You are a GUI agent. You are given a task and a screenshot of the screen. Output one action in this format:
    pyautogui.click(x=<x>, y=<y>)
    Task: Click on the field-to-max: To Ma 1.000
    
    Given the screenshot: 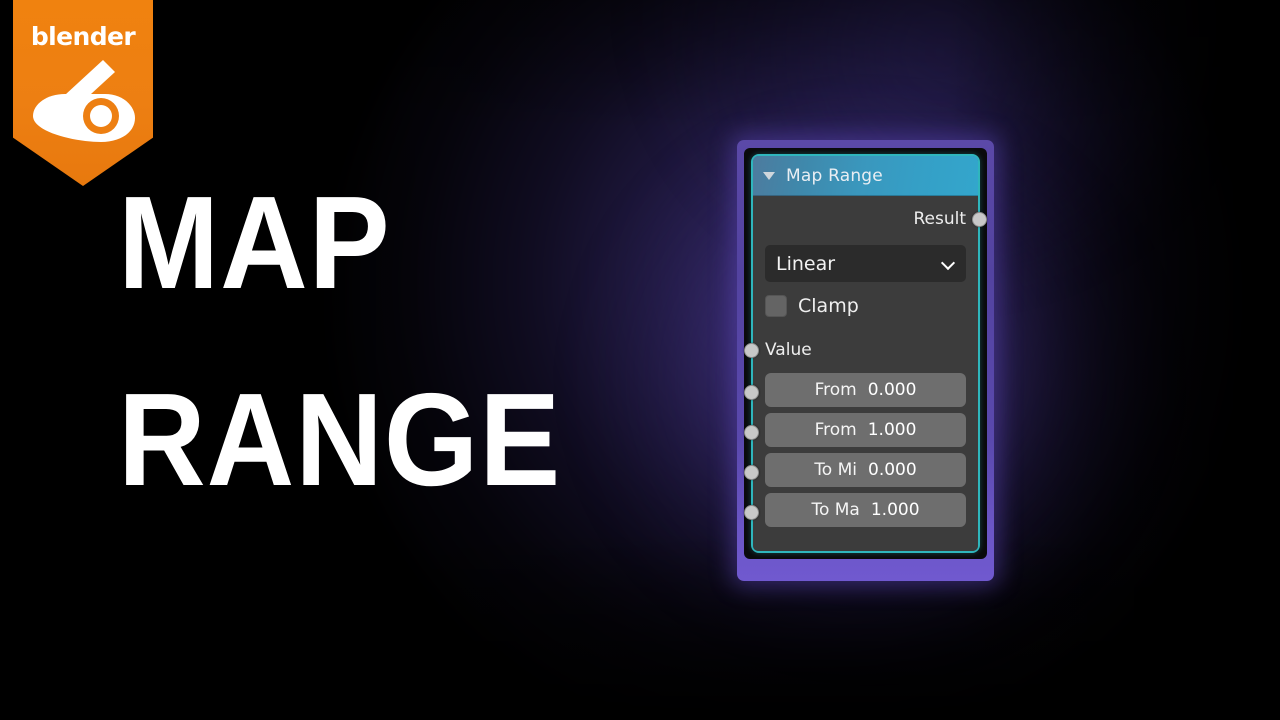 What is the action you would take?
    pyautogui.click(x=865, y=509)
    